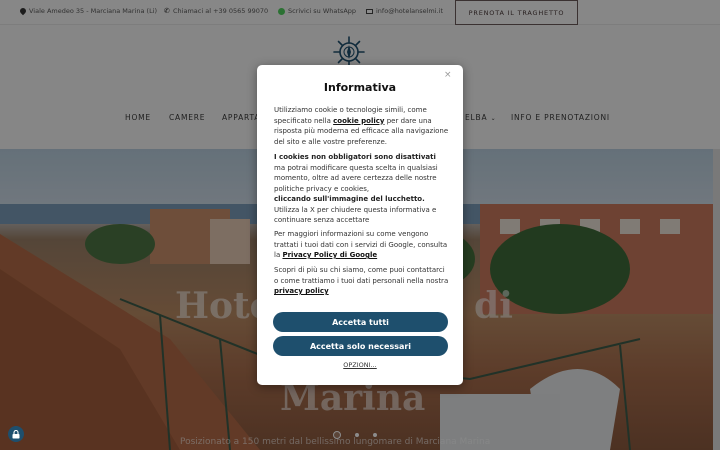 Image resolution: width=720 pixels, height=450 pixels. Describe the element at coordinates (360, 322) in the screenshot. I see `accept-all-button: Accetta tutti` at that location.